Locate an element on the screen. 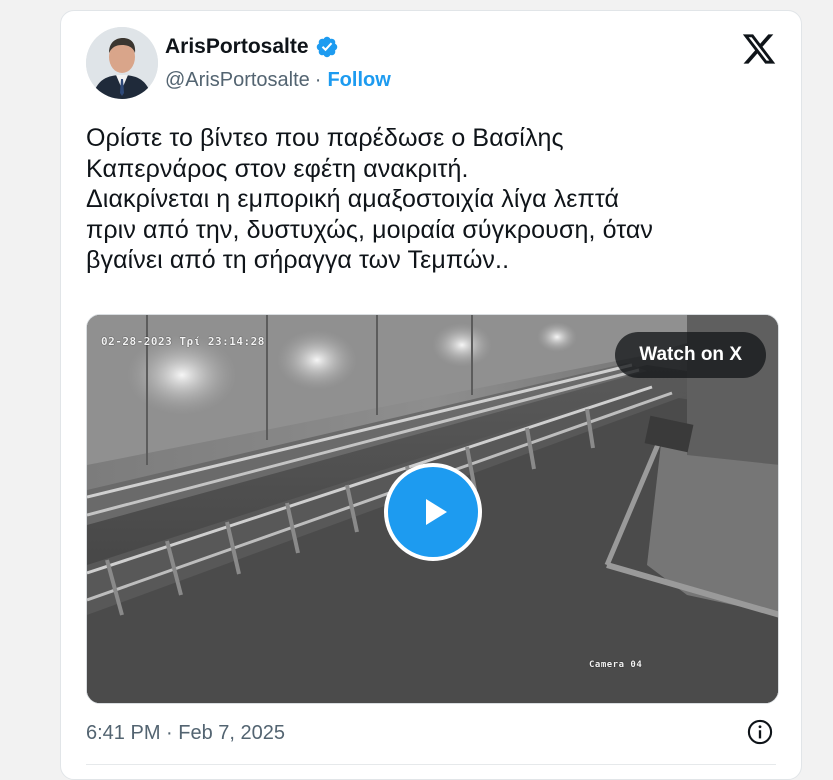 Image resolution: width=833 pixels, height=780 pixels. profile-photo-icon is located at coordinates (122, 63).